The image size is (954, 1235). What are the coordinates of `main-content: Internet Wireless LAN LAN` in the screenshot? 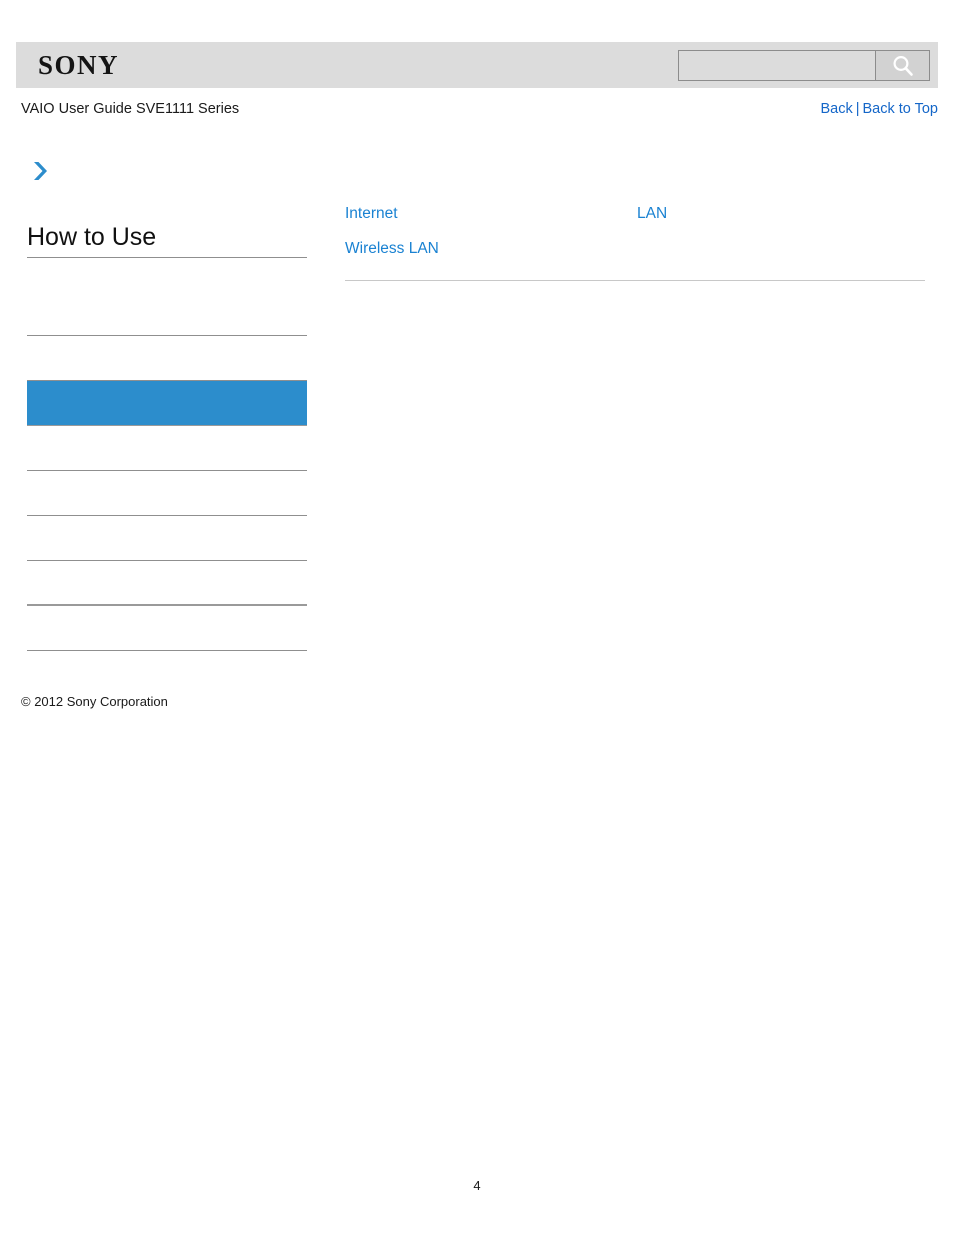 It's located at (635, 238).